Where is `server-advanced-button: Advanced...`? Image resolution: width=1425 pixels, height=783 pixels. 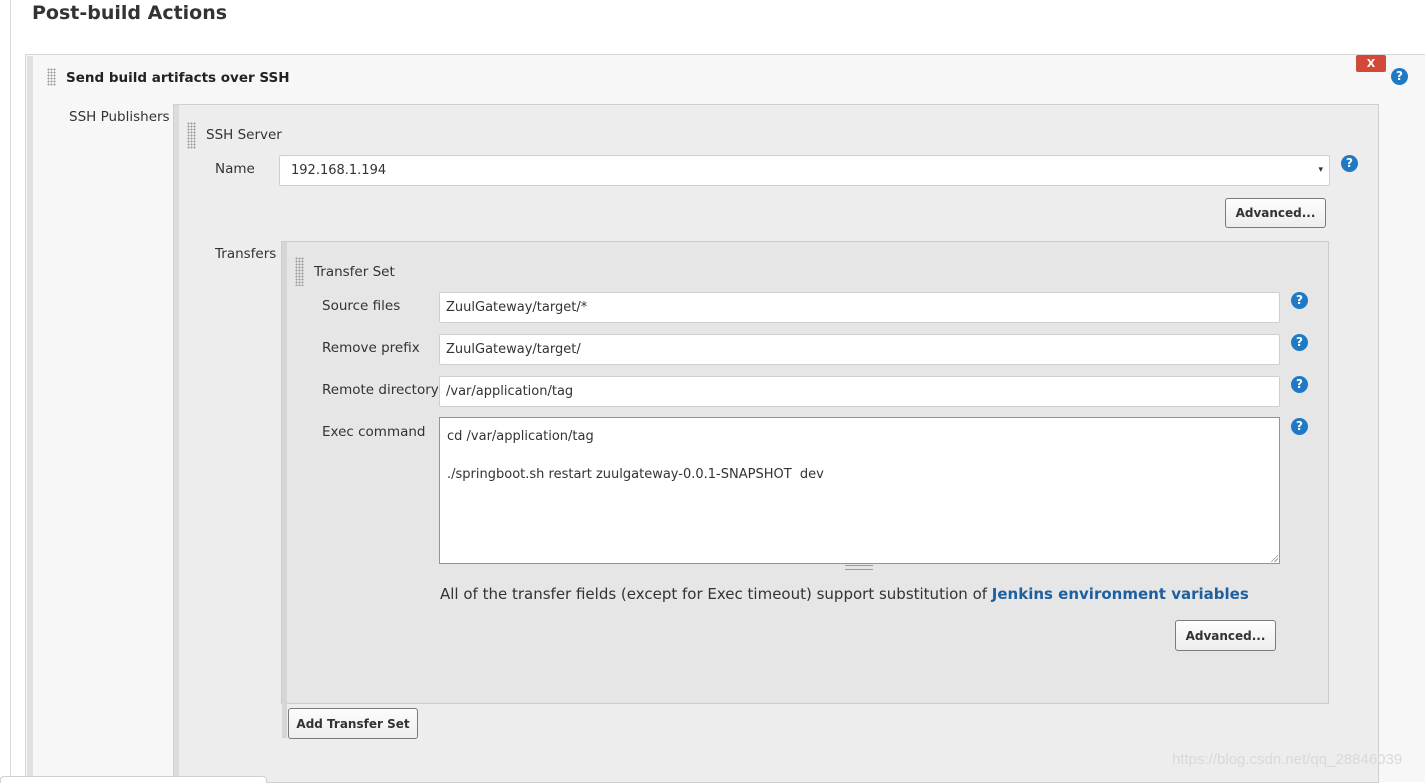
server-advanced-button: Advanced... is located at coordinates (1275, 213).